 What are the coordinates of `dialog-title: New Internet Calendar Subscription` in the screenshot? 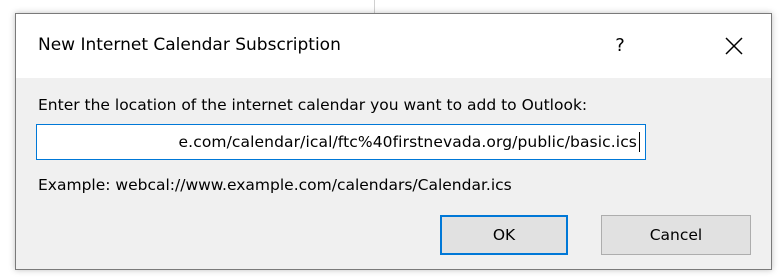 It's located at (189, 45).